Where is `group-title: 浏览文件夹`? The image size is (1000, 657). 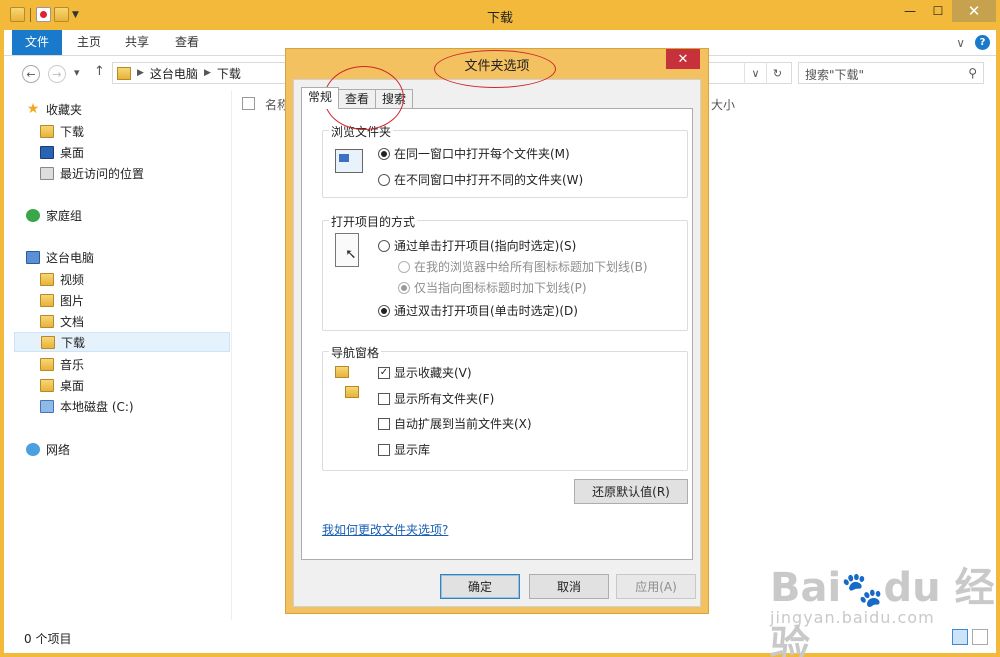 group-title: 浏览文件夹 is located at coordinates (361, 131).